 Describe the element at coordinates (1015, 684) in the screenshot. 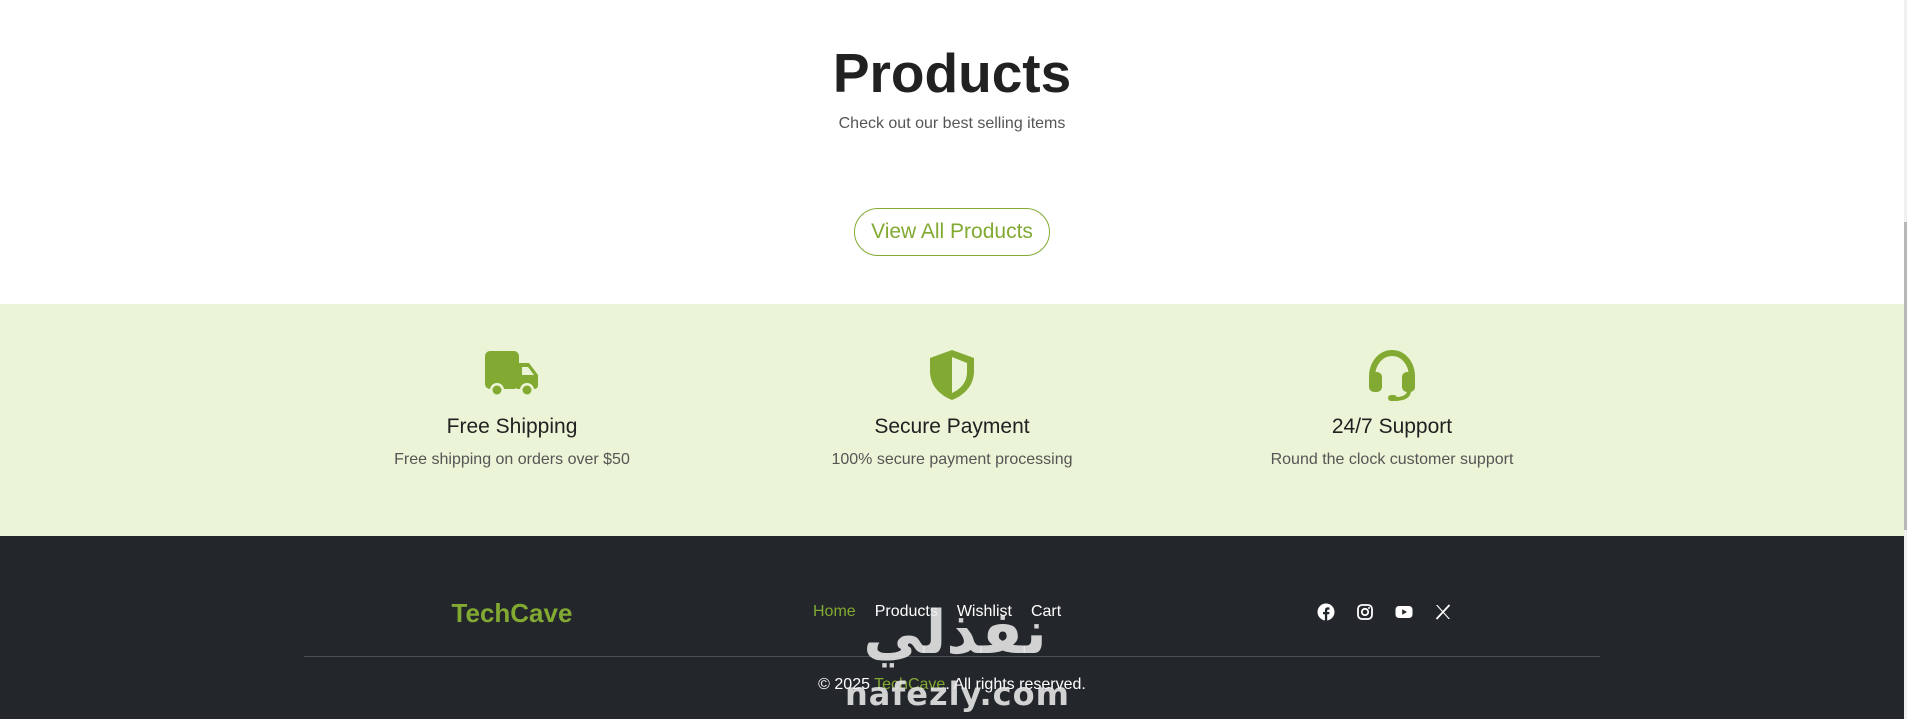

I see `copyright-suffix: . All rights reserved.` at that location.